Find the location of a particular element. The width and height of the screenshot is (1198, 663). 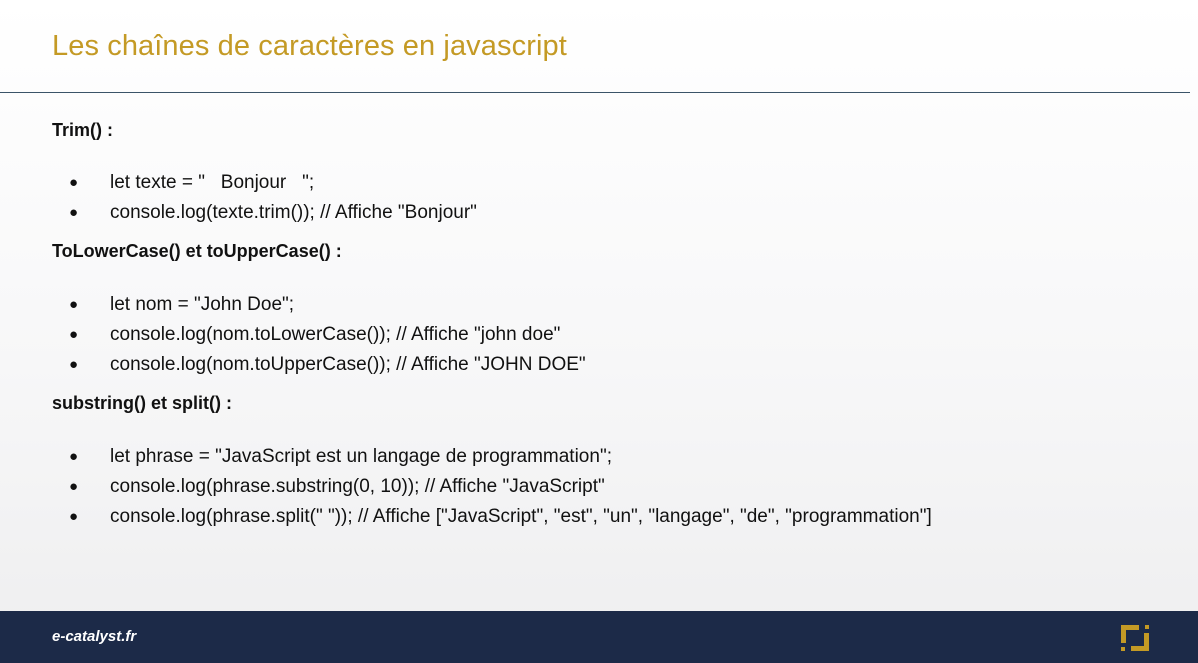

list-item-text: let nom = "John Doe"; is located at coordinates (202, 304).